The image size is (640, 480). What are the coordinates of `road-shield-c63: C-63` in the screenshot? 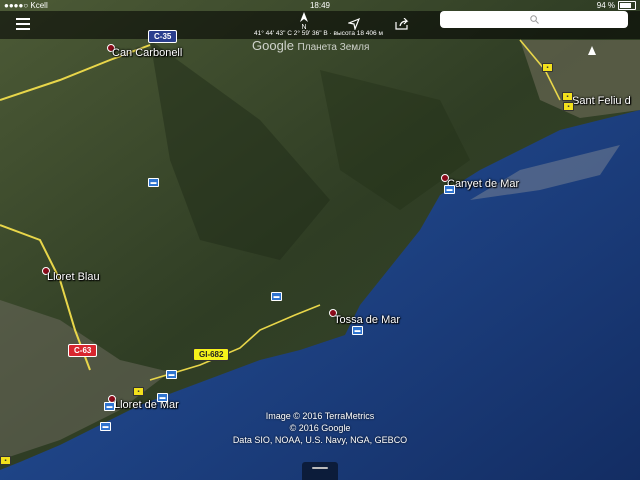 It's located at (83, 350).